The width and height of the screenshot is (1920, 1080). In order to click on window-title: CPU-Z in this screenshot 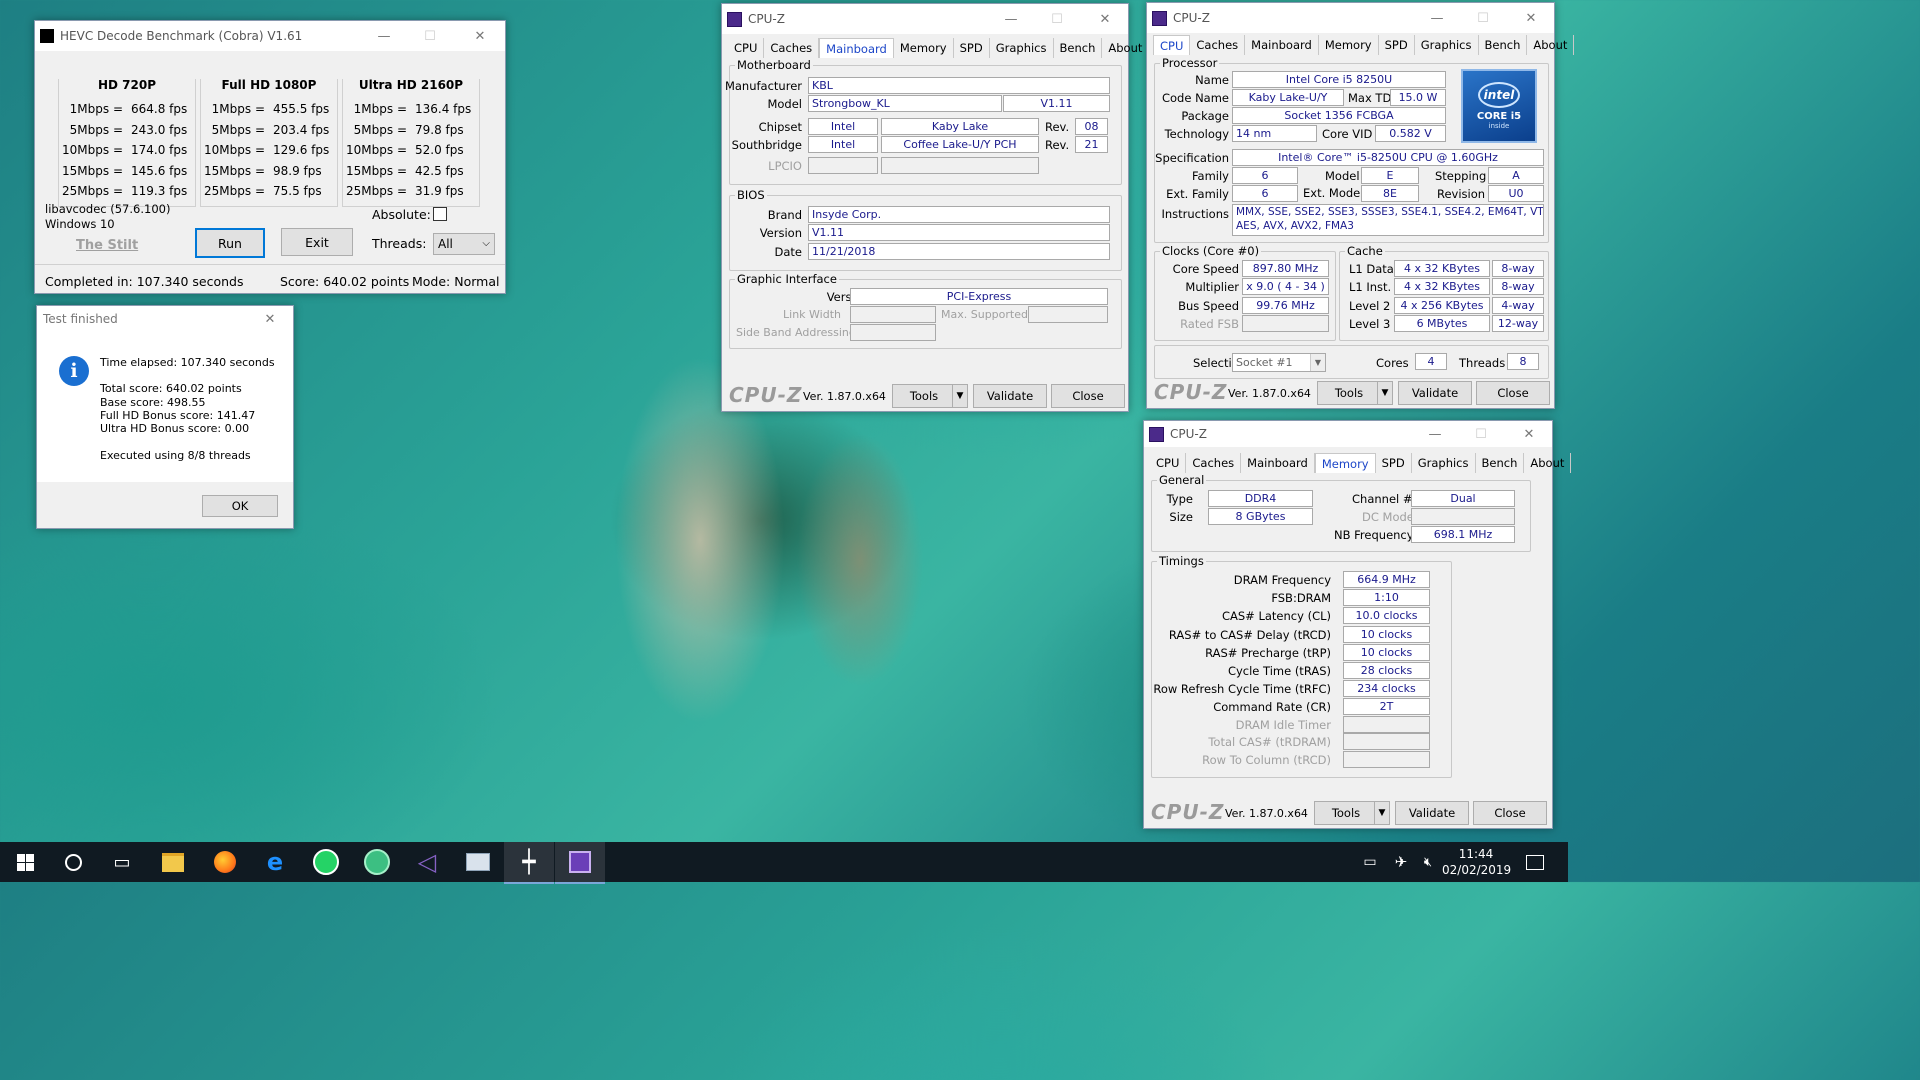, I will do `click(766, 19)`.